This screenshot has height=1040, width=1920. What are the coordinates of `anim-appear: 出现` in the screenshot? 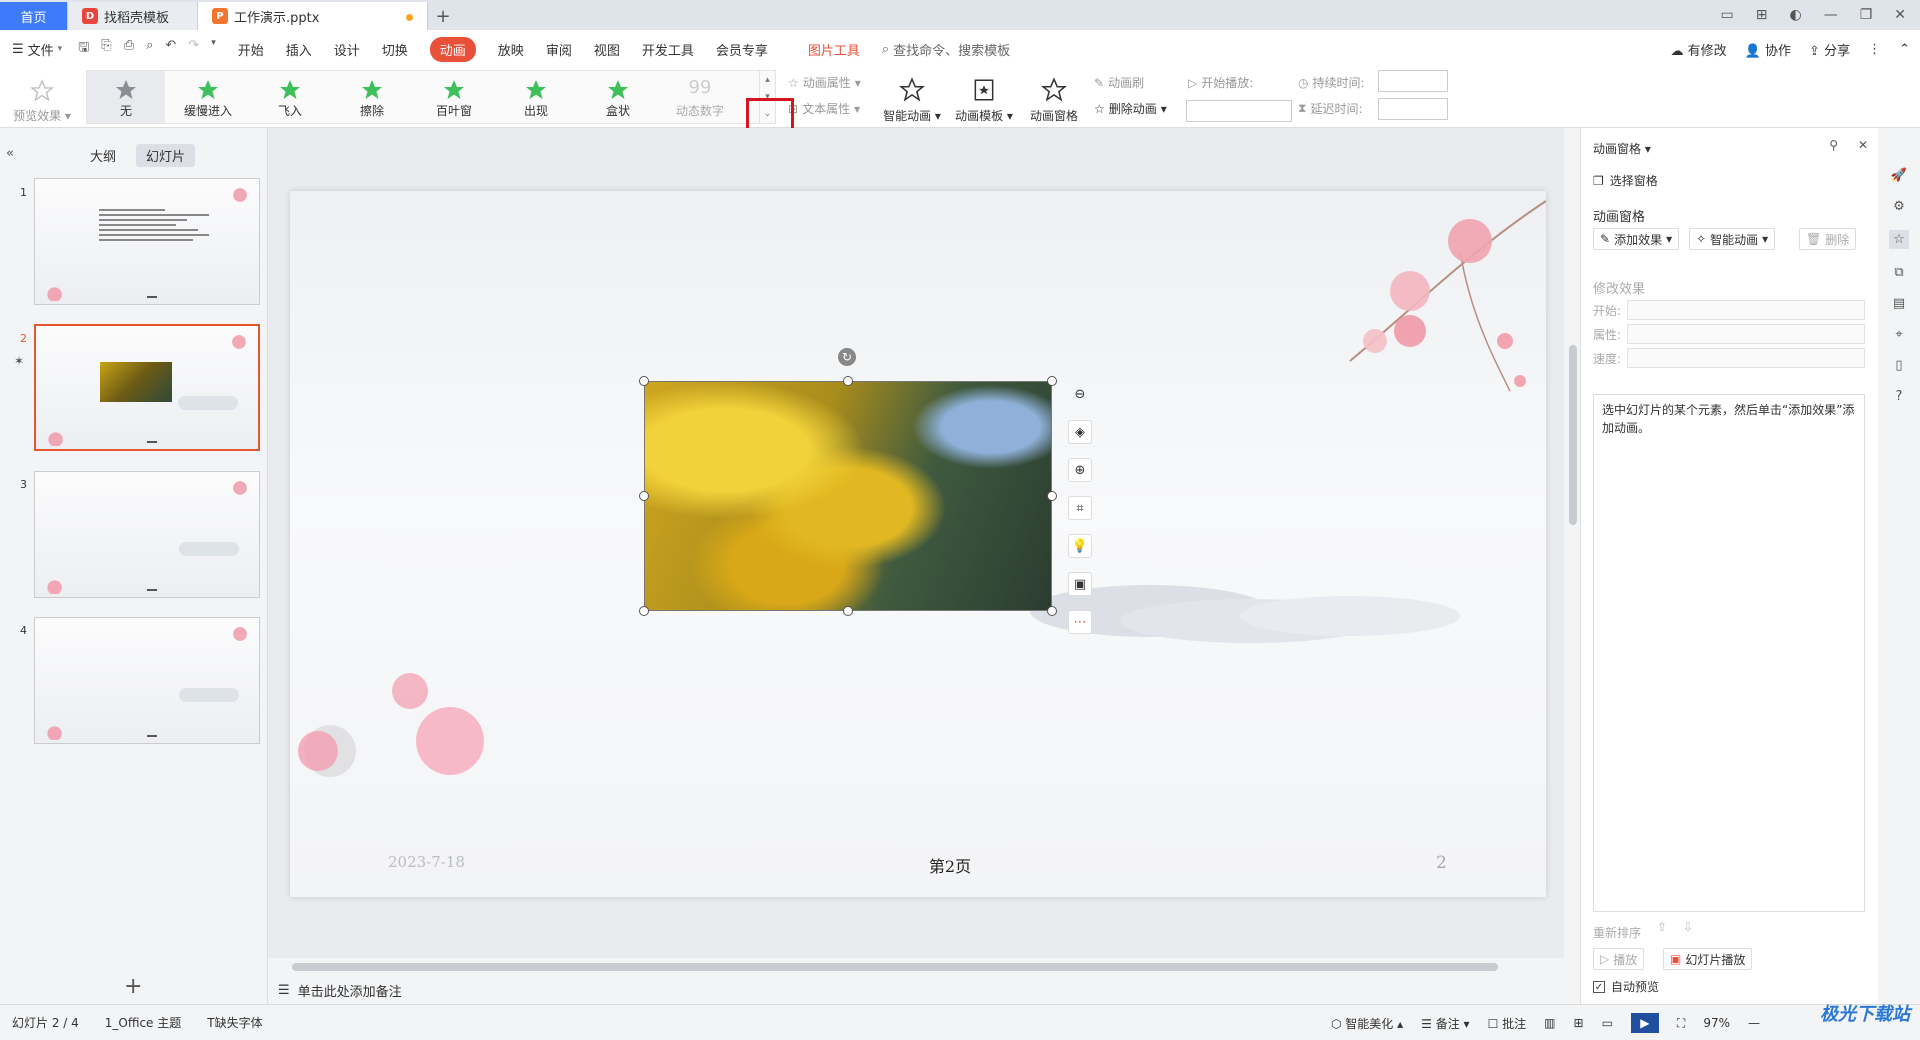 It's located at (536, 97).